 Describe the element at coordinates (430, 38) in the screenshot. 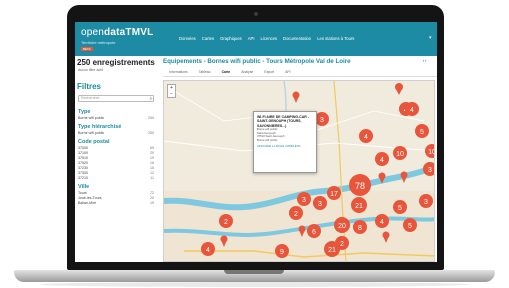

I see `chevron-down-icon: ▾` at that location.